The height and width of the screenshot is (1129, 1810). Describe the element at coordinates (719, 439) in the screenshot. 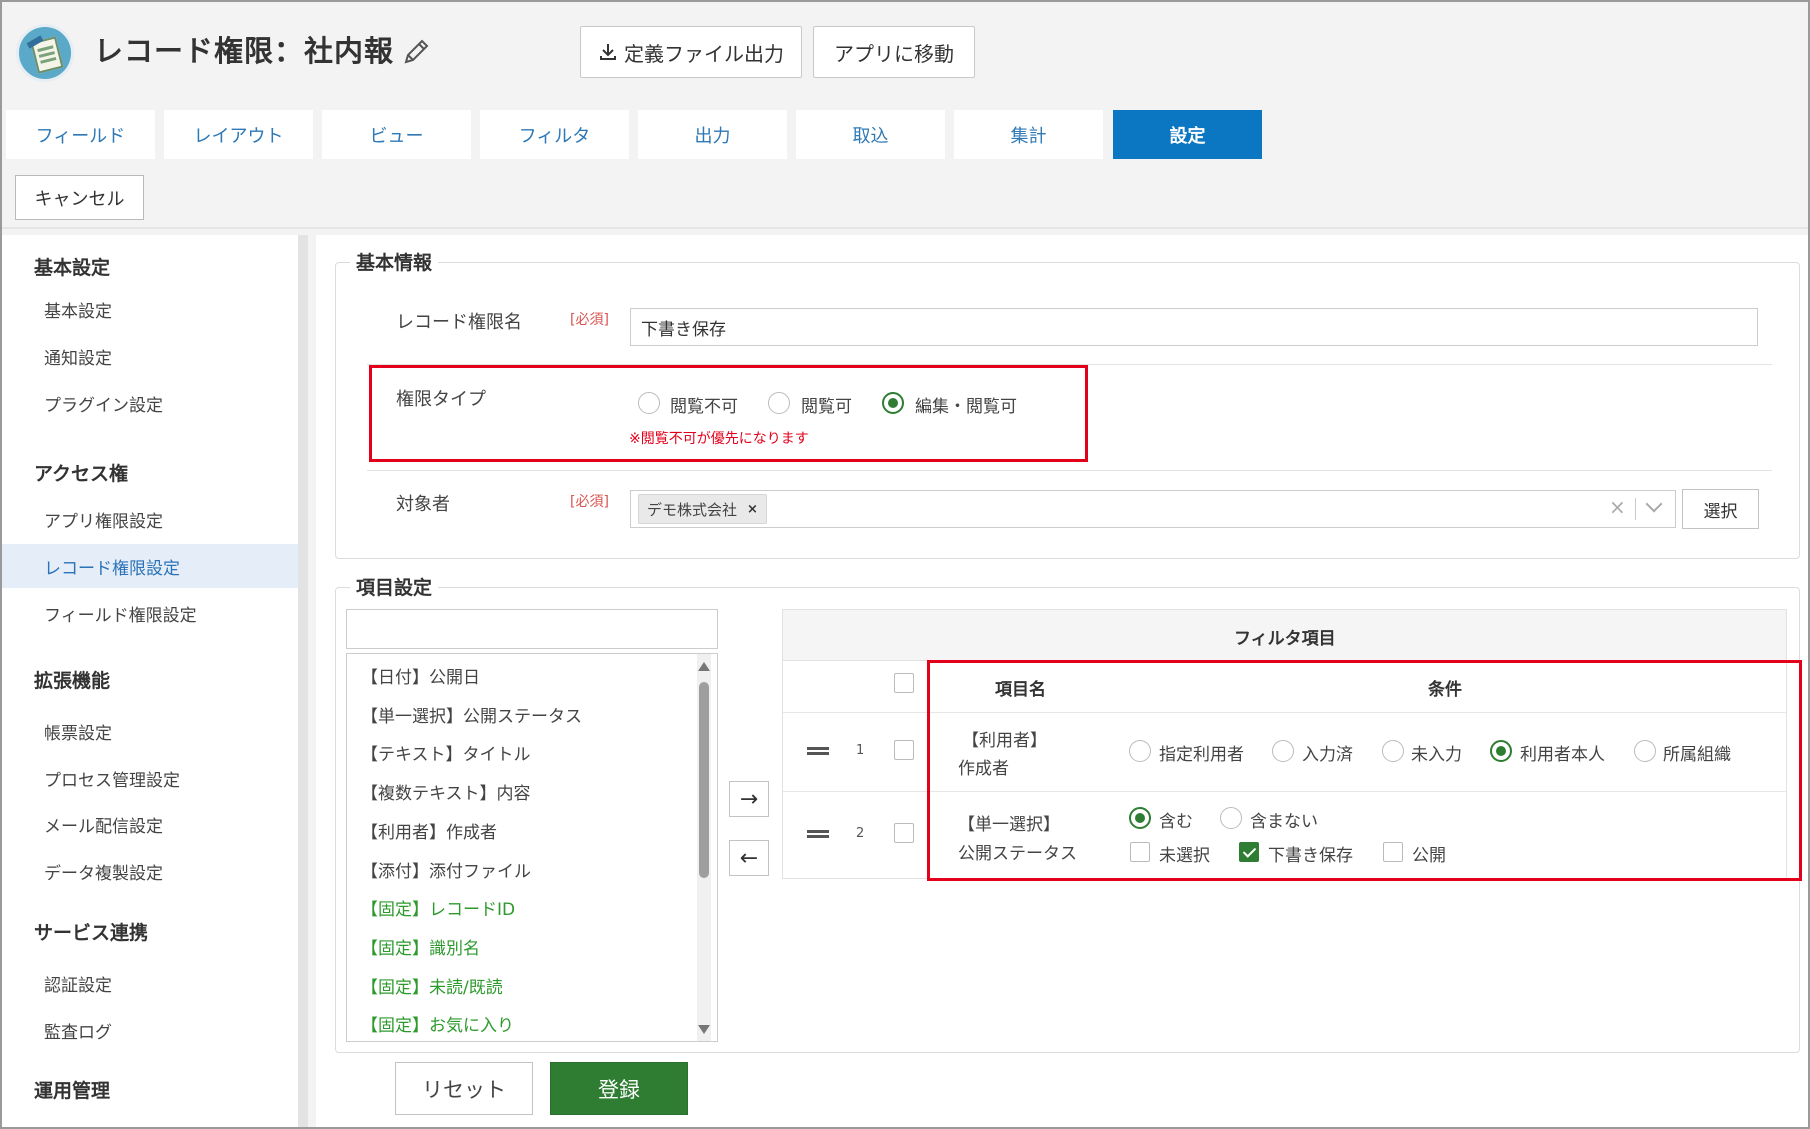

I see `permission-type-note: ※閲覧不可が優先になります` at that location.